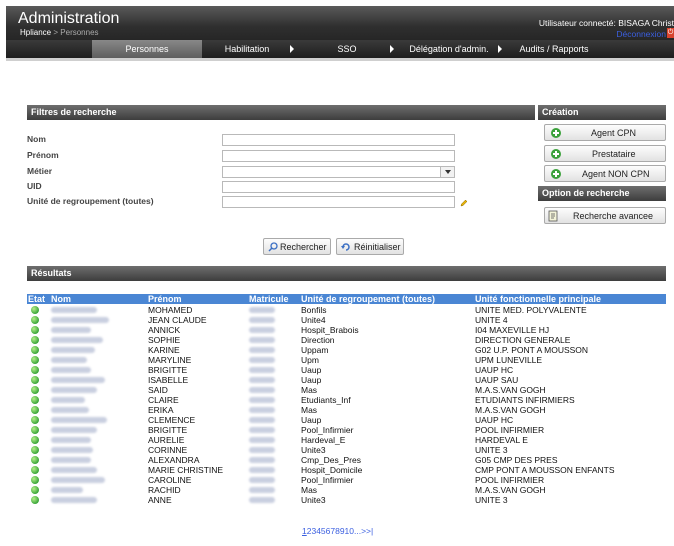 This screenshot has height=546, width=674. What do you see at coordinates (346, 420) in the screenshot?
I see `table-row: CLEMENCE Uaup UAUP HC` at bounding box center [346, 420].